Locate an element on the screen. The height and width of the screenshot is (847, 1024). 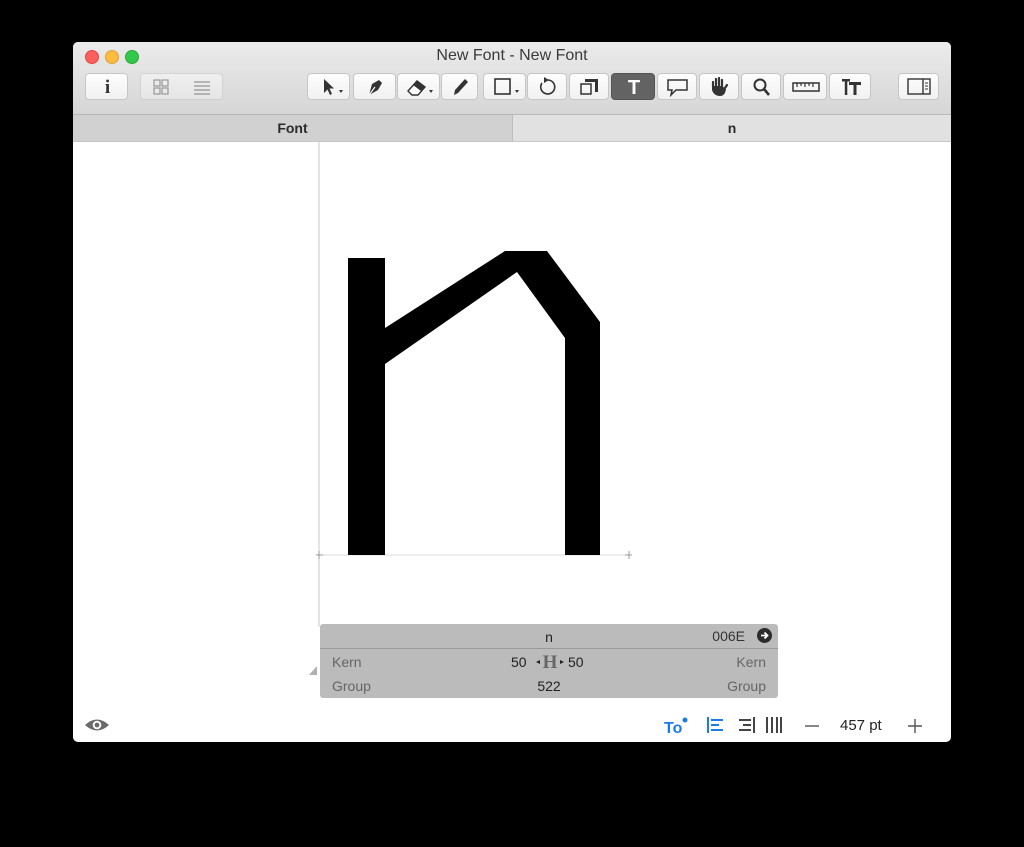
shape-tool-button is located at coordinates (504, 86).